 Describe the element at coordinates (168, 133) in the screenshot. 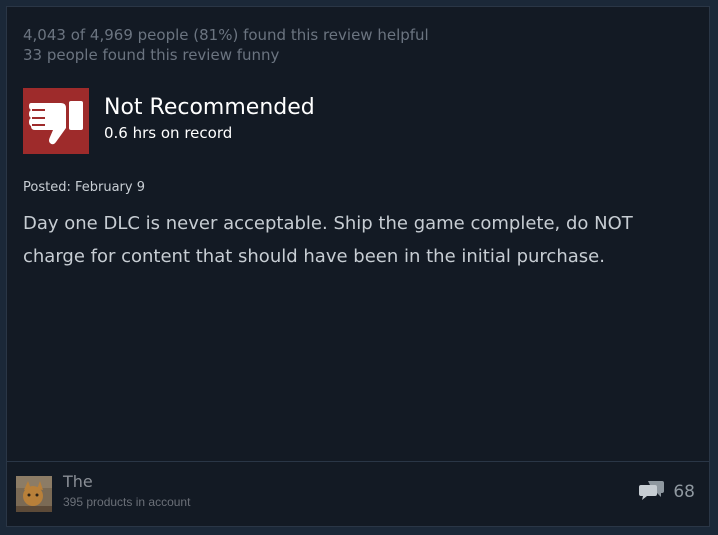

I see `hours-on-record: 0.6 hrs on record` at that location.